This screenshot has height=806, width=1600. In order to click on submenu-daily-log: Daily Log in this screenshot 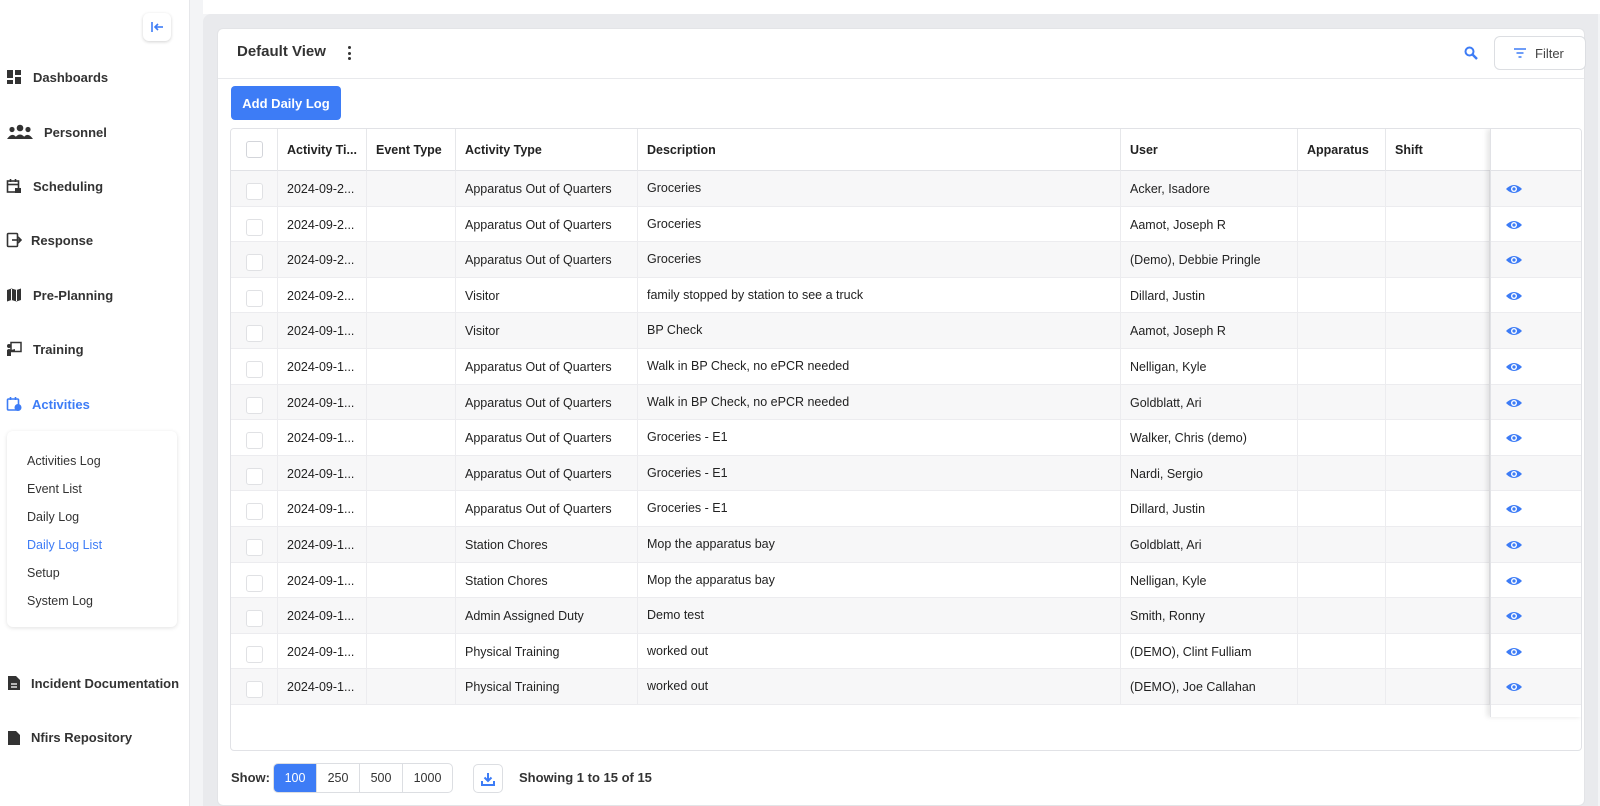, I will do `click(53, 517)`.